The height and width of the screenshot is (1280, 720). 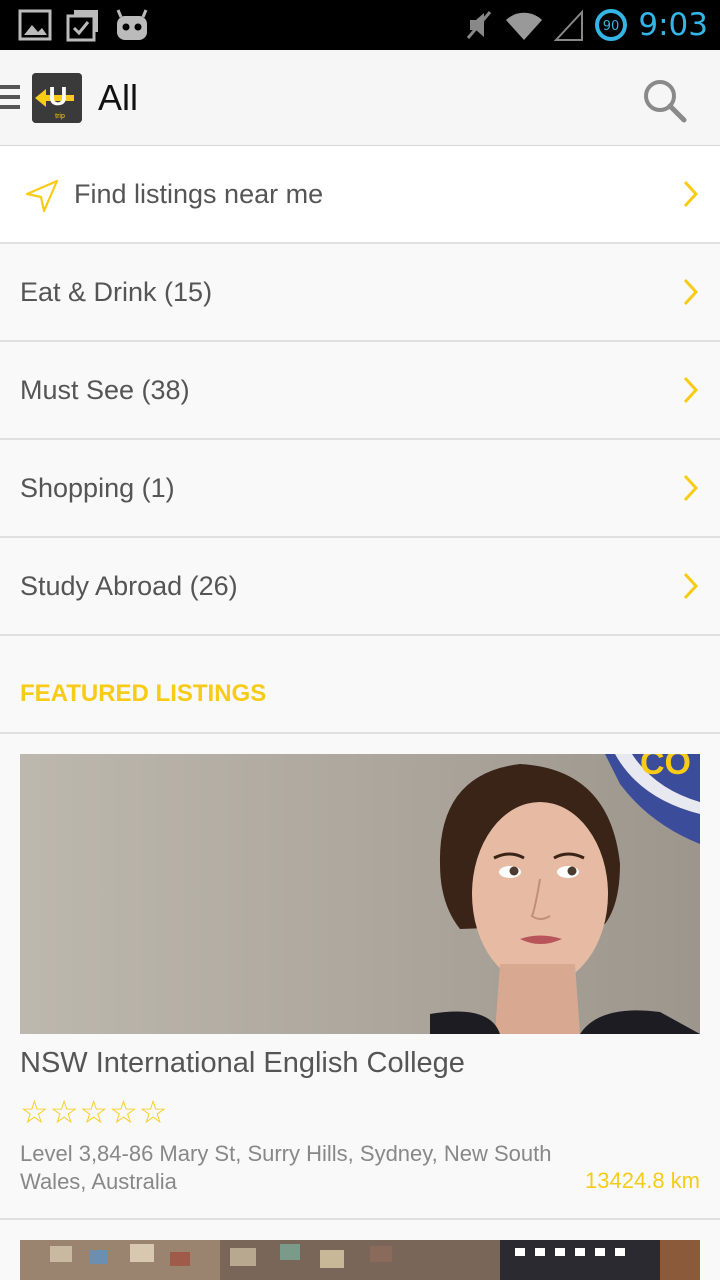 What do you see at coordinates (42, 196) in the screenshot?
I see `location-arrow-icon` at bounding box center [42, 196].